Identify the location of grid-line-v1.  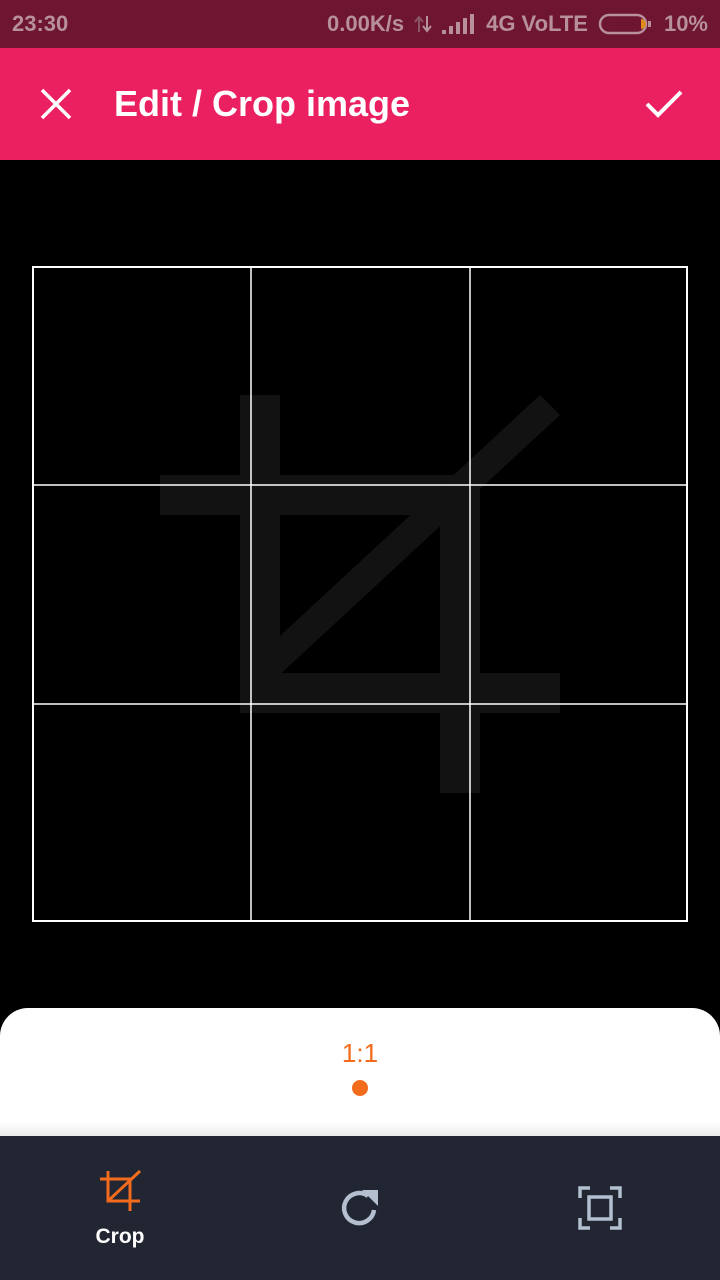
(251, 594).